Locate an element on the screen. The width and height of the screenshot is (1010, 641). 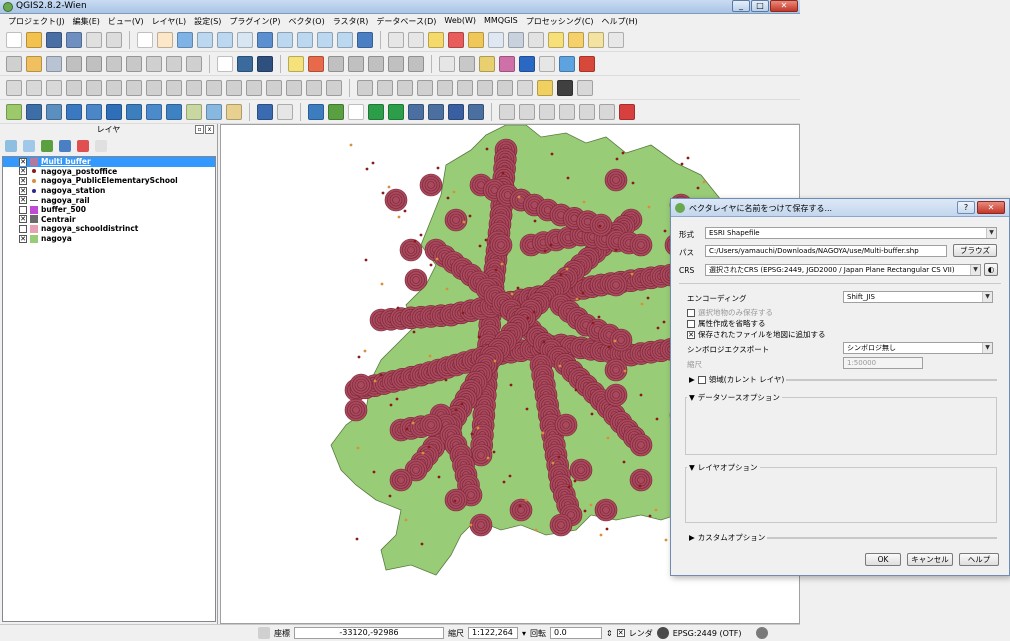
menu-processing: プロセッシング(C) is located at coordinates (560, 21).